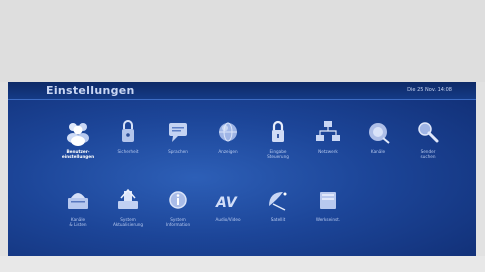  I want to click on tile-channels: Kanäle, so click(378, 146).